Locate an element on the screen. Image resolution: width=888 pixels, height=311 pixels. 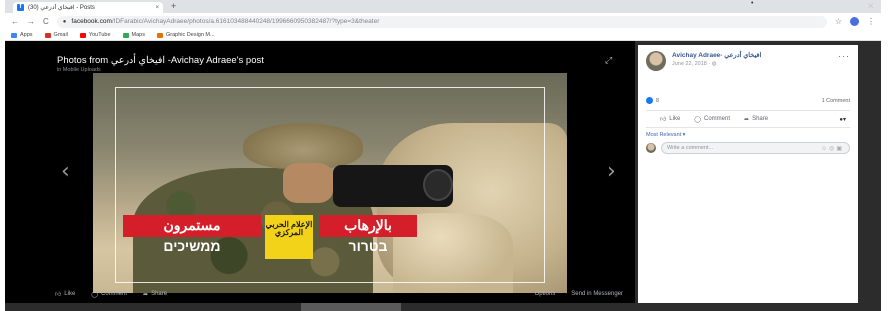
bookmark-maps: Maps is located at coordinates (133, 35).